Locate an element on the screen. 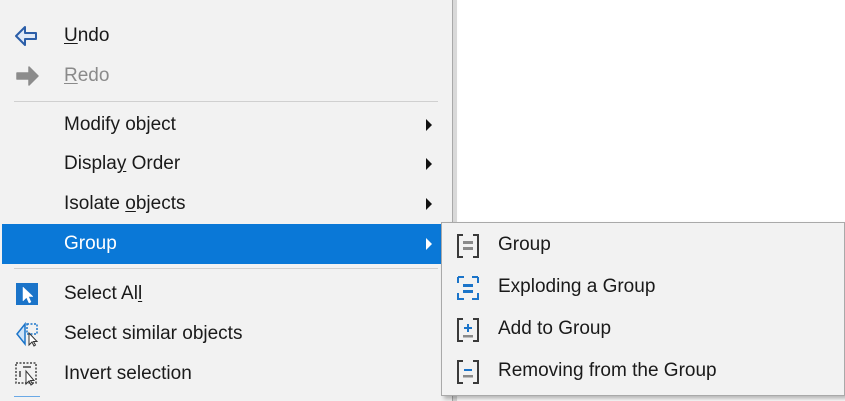 The height and width of the screenshot is (401, 845). submenu-item-exploding-group: Exploding a Group is located at coordinates (643, 287).